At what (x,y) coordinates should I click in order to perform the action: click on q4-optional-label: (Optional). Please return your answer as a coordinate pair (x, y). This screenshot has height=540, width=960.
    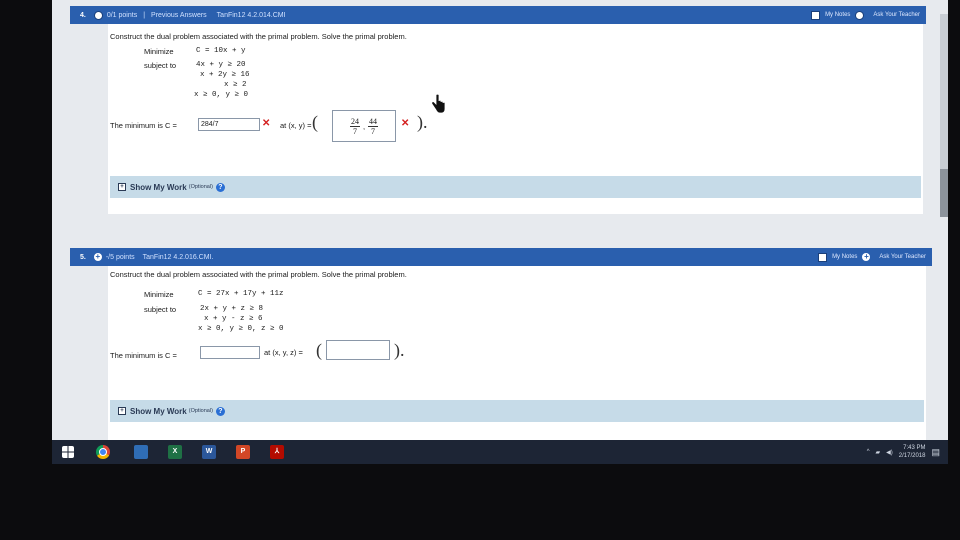
    Looking at the image, I should click on (200, 187).